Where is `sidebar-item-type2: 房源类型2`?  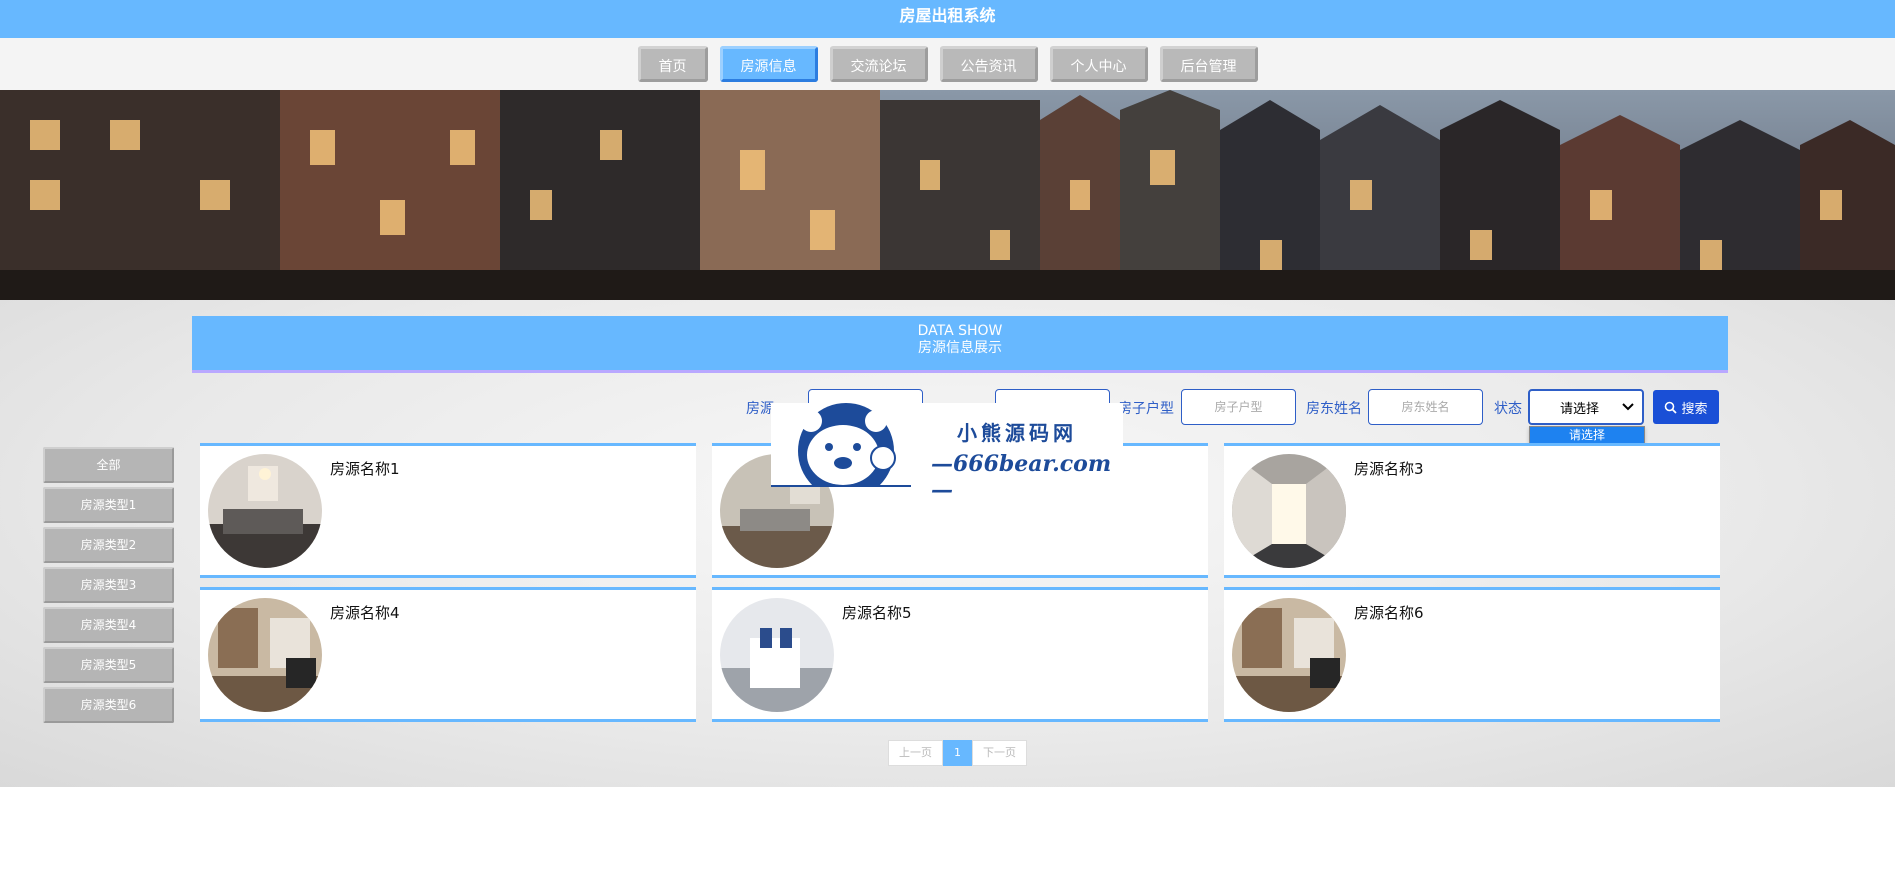
sidebar-item-type2: 房源类型2 is located at coordinates (108, 545).